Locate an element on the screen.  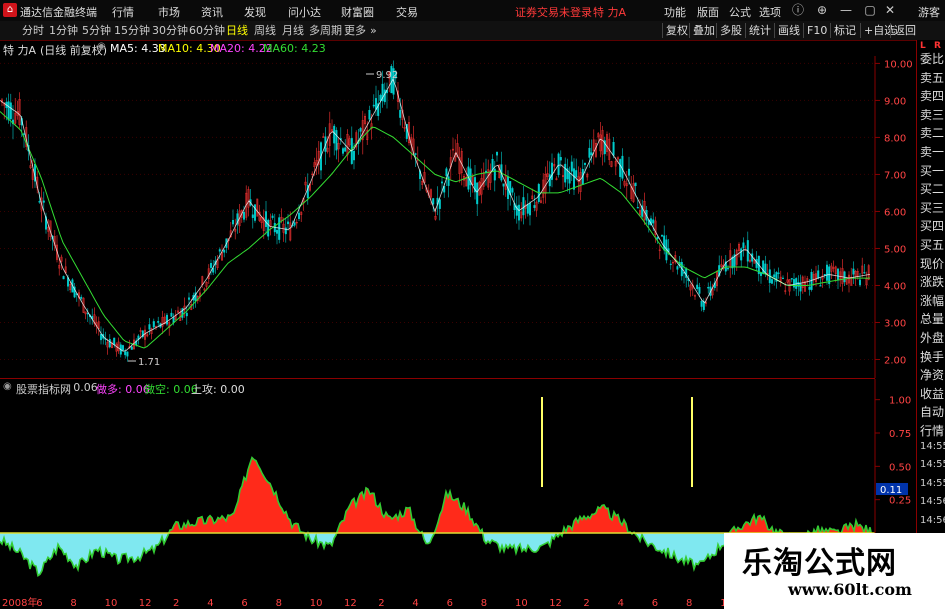
panel-item: 换手 is located at coordinates (932, 356).